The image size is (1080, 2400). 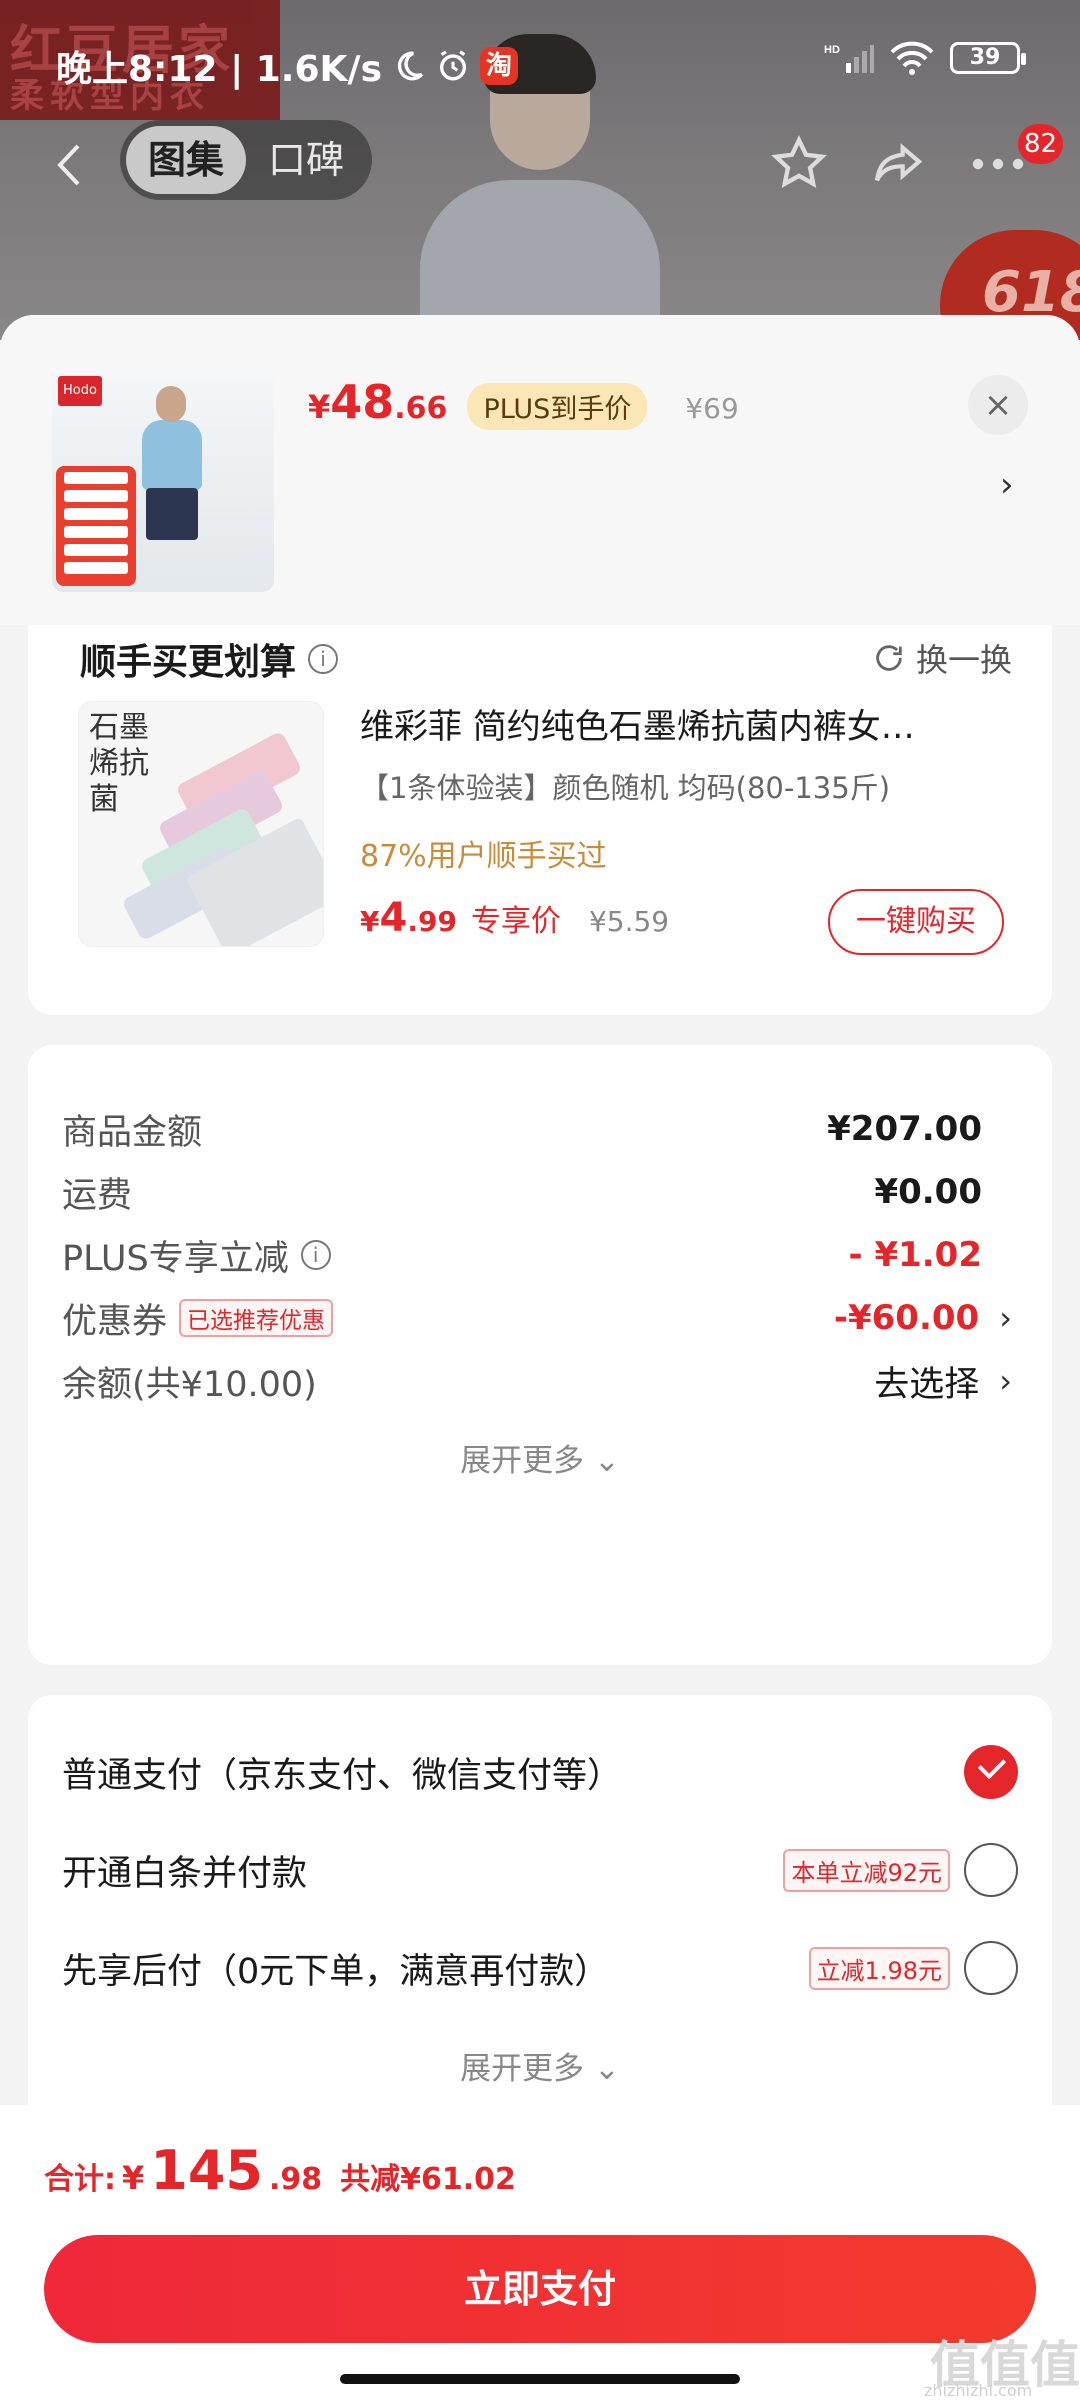 I want to click on addon-original-price: ¥5.59, so click(x=629, y=921).